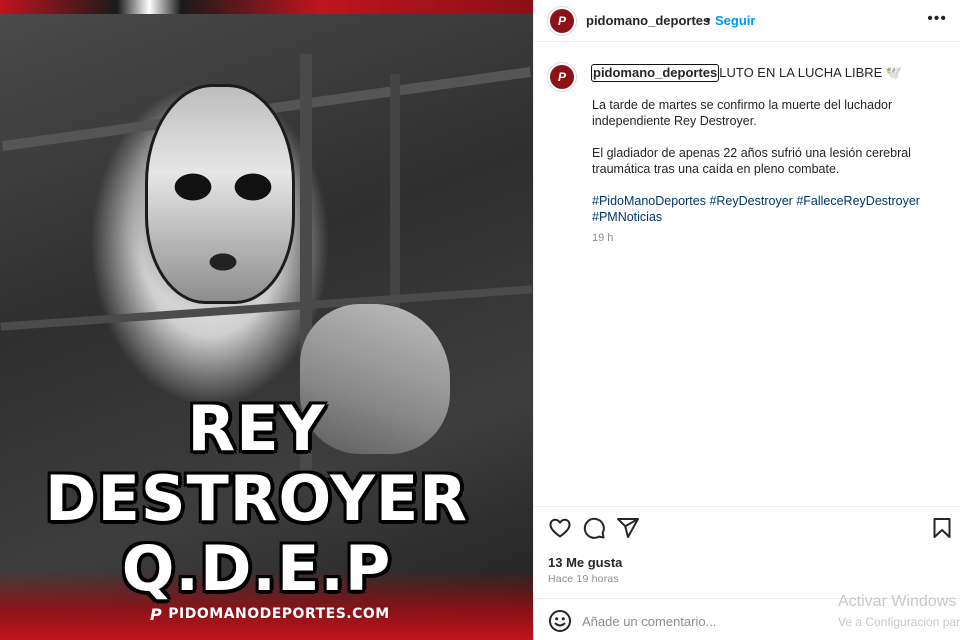 The height and width of the screenshot is (640, 960). I want to click on hashtag-link: #FalleceReyDestroyer, so click(858, 201).